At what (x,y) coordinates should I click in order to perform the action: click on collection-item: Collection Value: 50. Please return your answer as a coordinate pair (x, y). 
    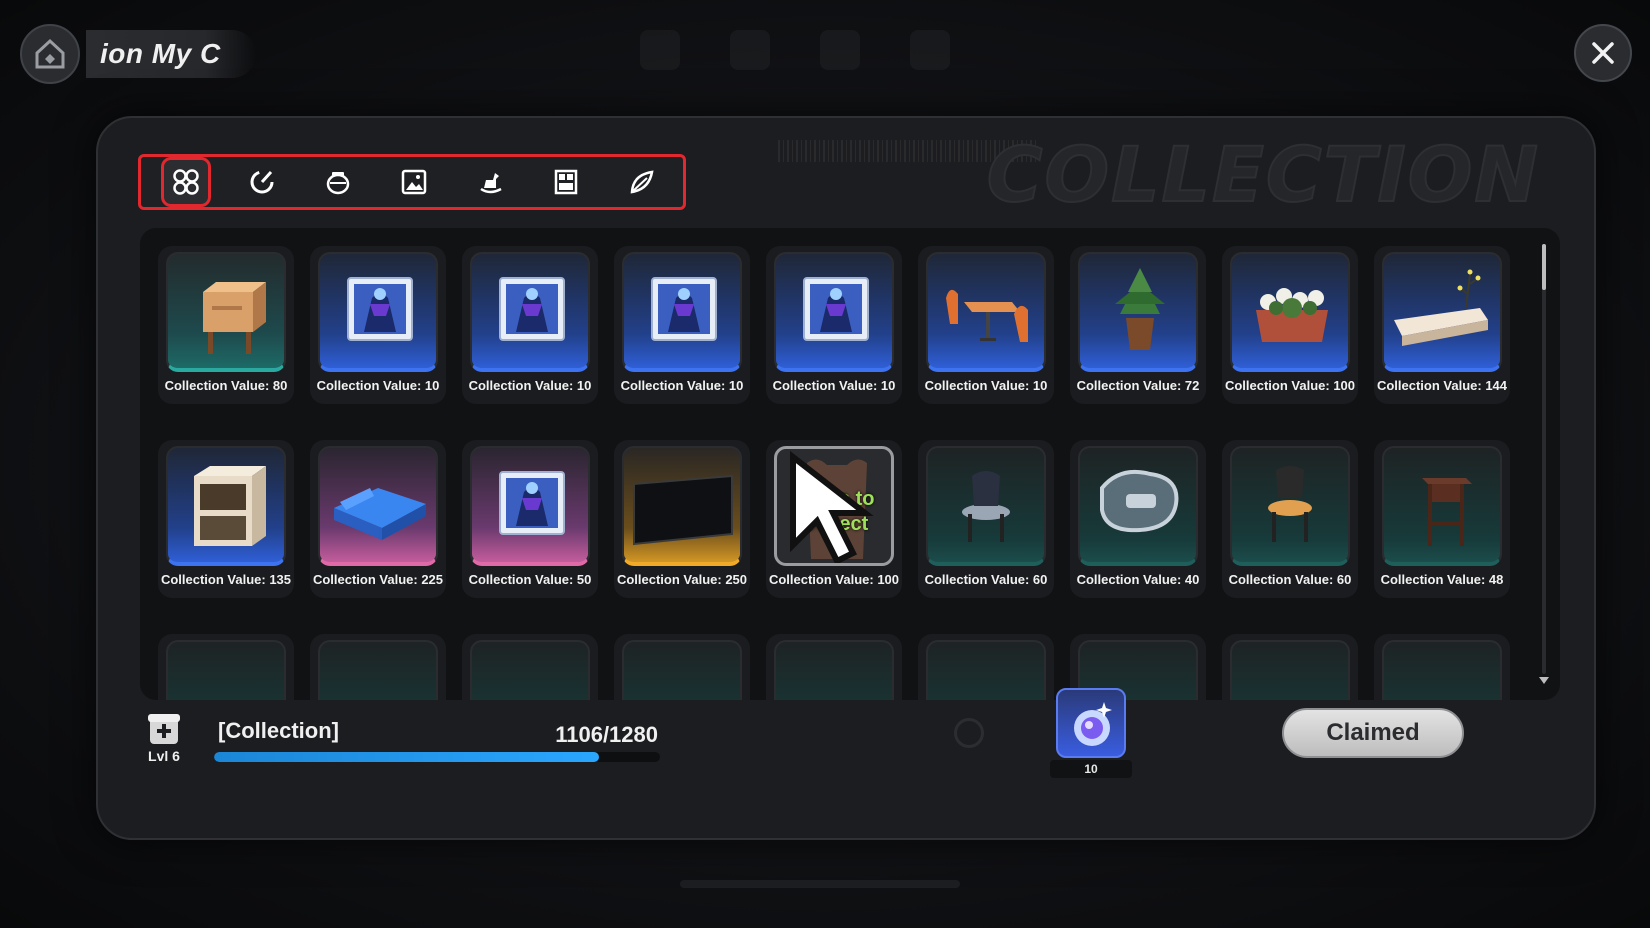
    Looking at the image, I should click on (530, 519).